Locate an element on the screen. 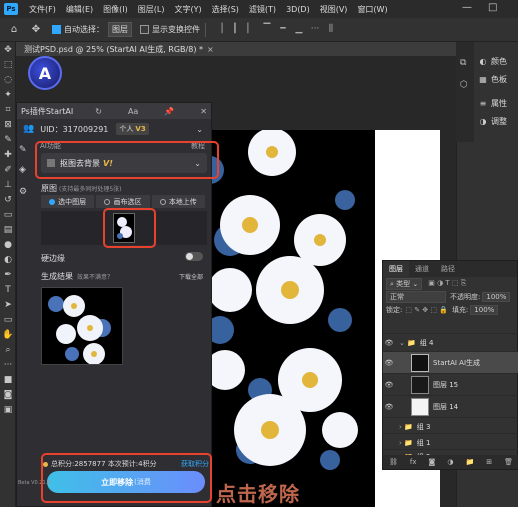 Image resolution: width=518 pixels, height=507 pixels. align-center-icon: ┃ is located at coordinates (235, 30).